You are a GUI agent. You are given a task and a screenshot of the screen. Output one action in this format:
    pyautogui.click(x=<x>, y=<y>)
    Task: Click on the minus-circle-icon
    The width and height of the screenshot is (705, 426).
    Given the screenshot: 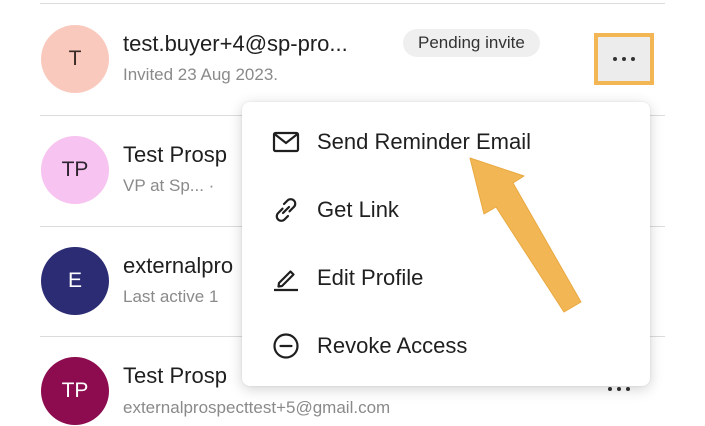 What is the action you would take?
    pyautogui.click(x=286, y=346)
    